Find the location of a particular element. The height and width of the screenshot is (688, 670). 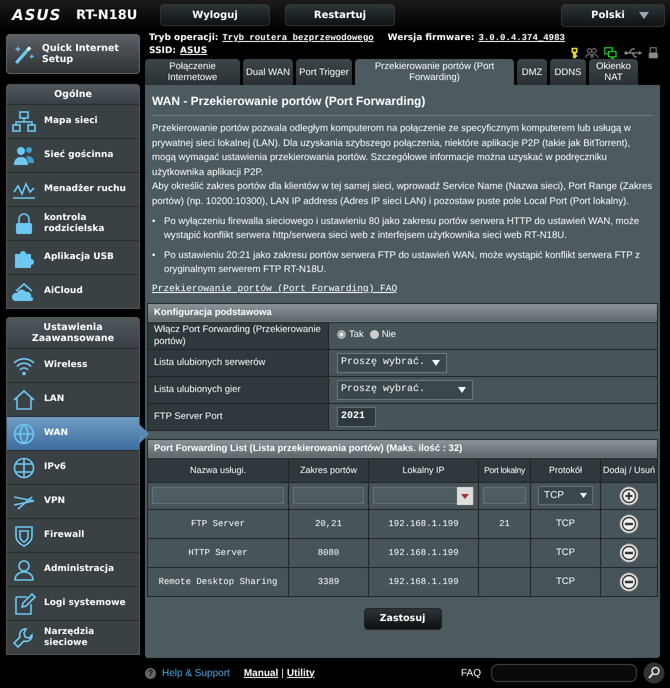

radio-option: Tak is located at coordinates (350, 334).